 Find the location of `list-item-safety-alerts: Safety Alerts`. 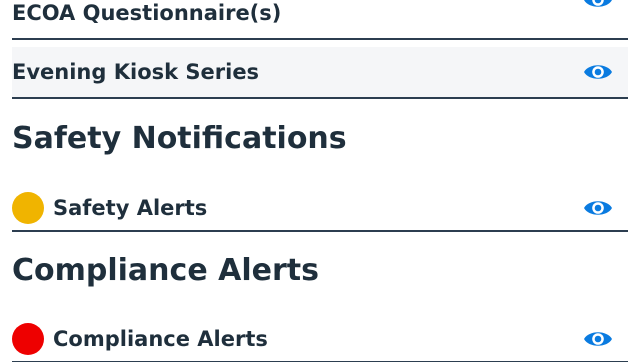

list-item-safety-alerts: Safety Alerts is located at coordinates (320, 209).